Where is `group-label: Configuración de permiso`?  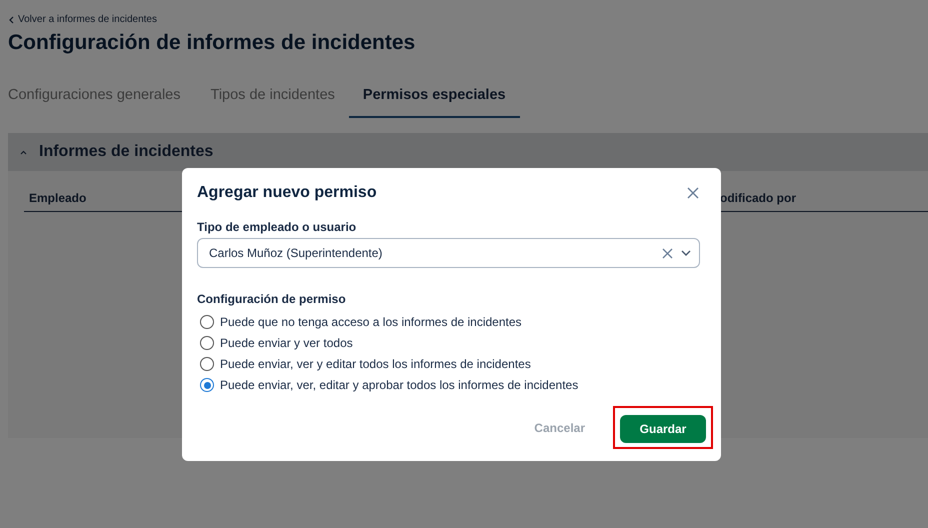 group-label: Configuración de permiso is located at coordinates (272, 299).